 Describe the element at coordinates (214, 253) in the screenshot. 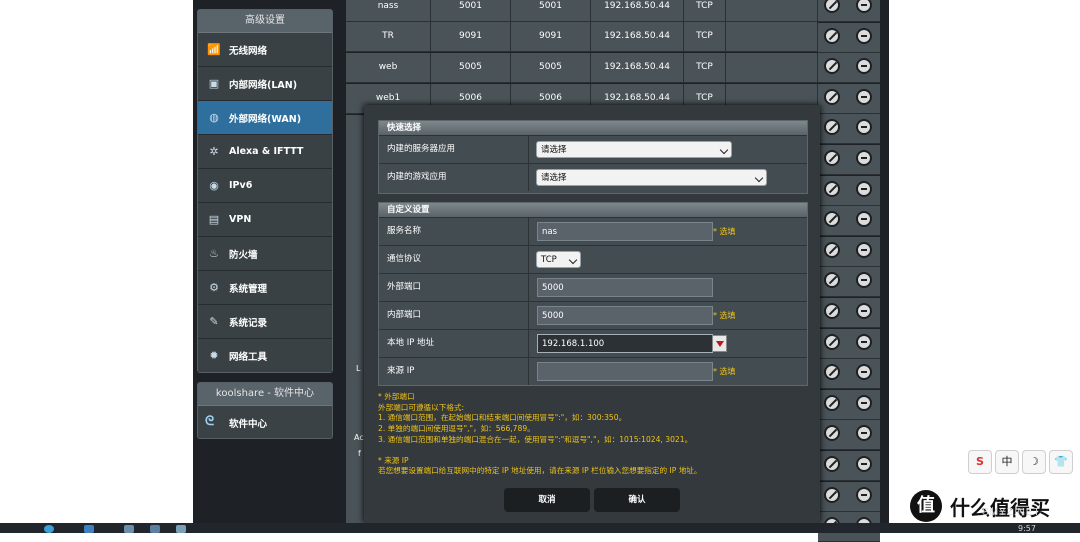

I see `firewall-icon: ♨` at that location.